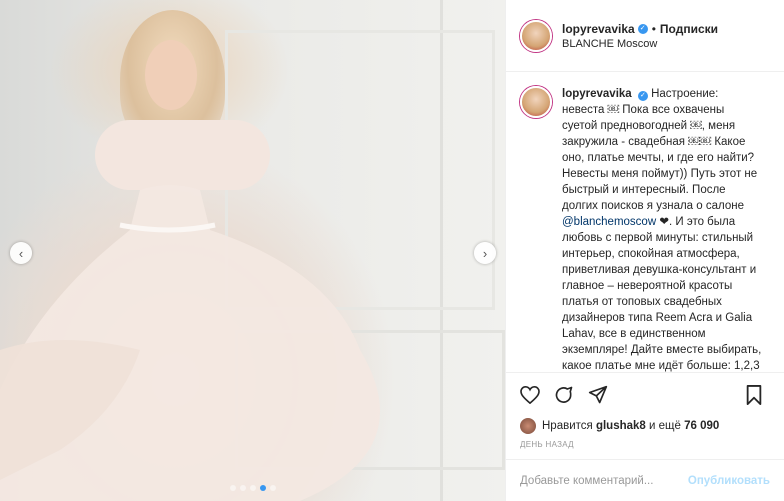  I want to click on chevron-right-icon: ›, so click(485, 253).